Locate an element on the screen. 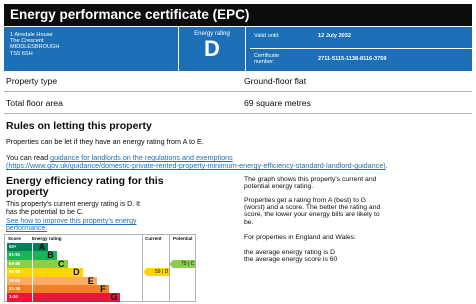 This screenshot has width=476, height=304. energy-rating-panel: Energy rating D is located at coordinates (212, 49).